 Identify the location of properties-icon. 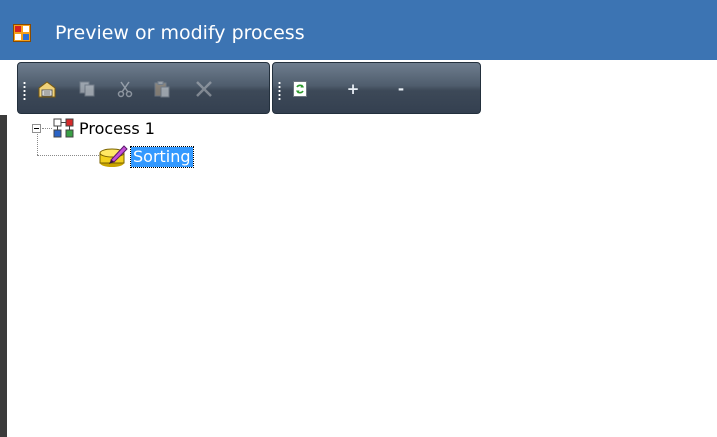
(47, 89).